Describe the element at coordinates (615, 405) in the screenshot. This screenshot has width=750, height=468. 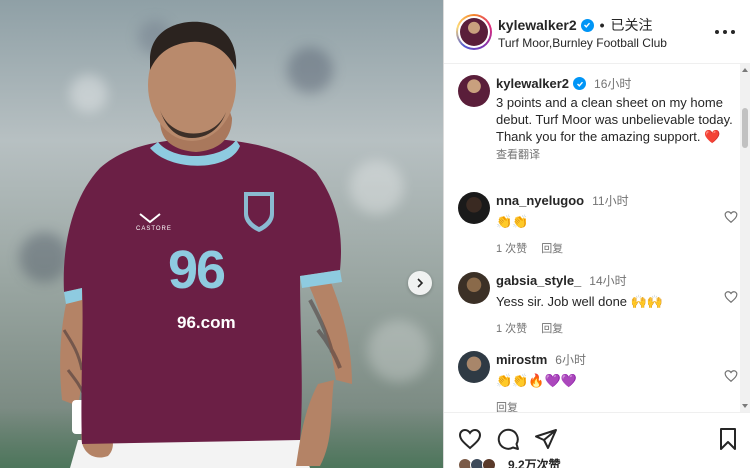
I see `comment-meta: 回复` at that location.